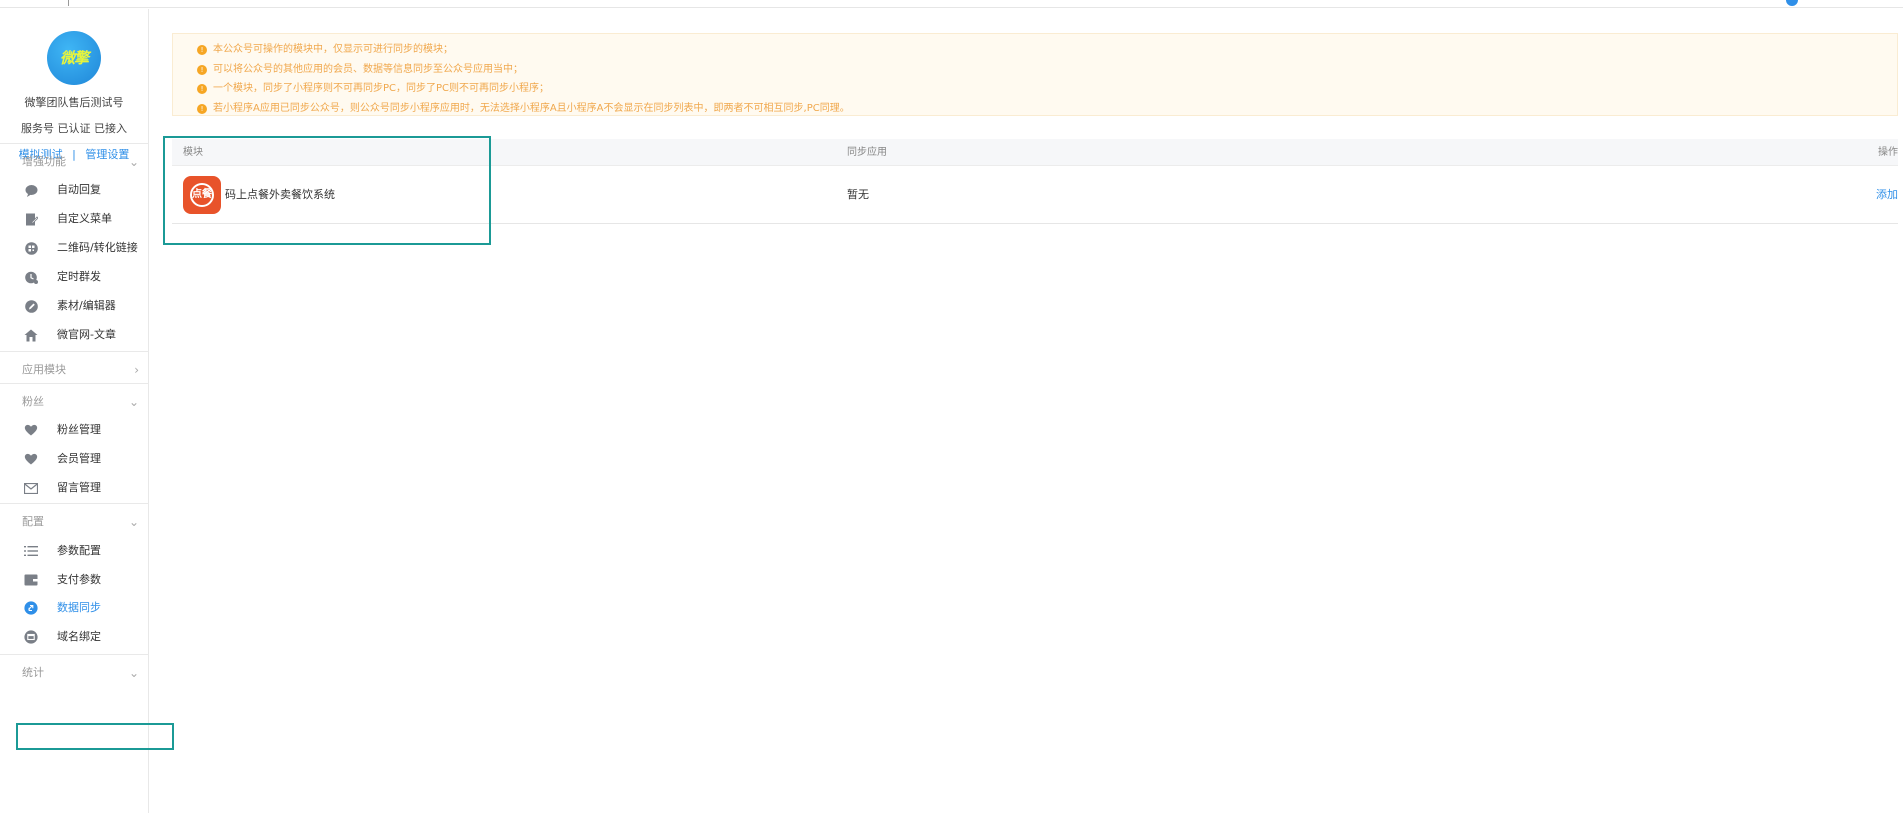 The image size is (1903, 813). I want to click on sidebar-item-data-sync: 数据同步, so click(74, 608).